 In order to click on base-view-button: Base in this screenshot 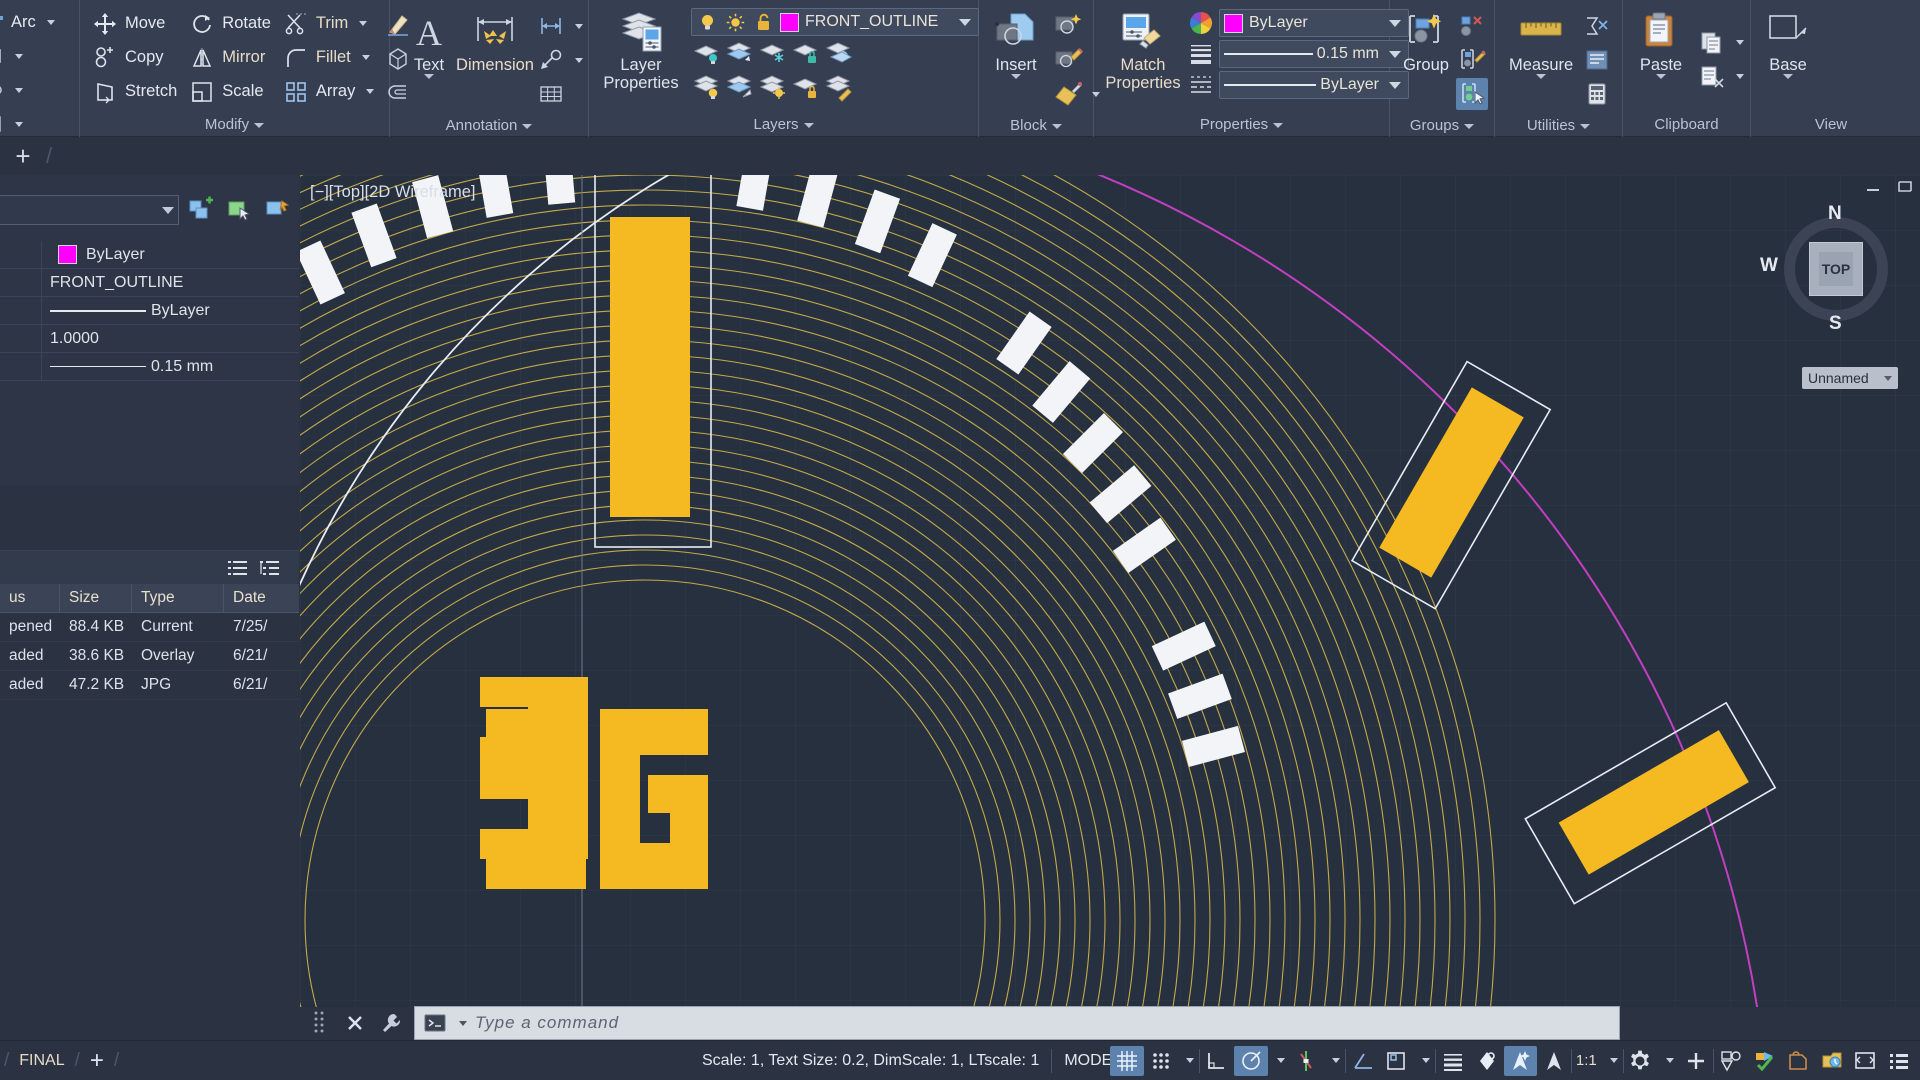, I will do `click(1788, 44)`.